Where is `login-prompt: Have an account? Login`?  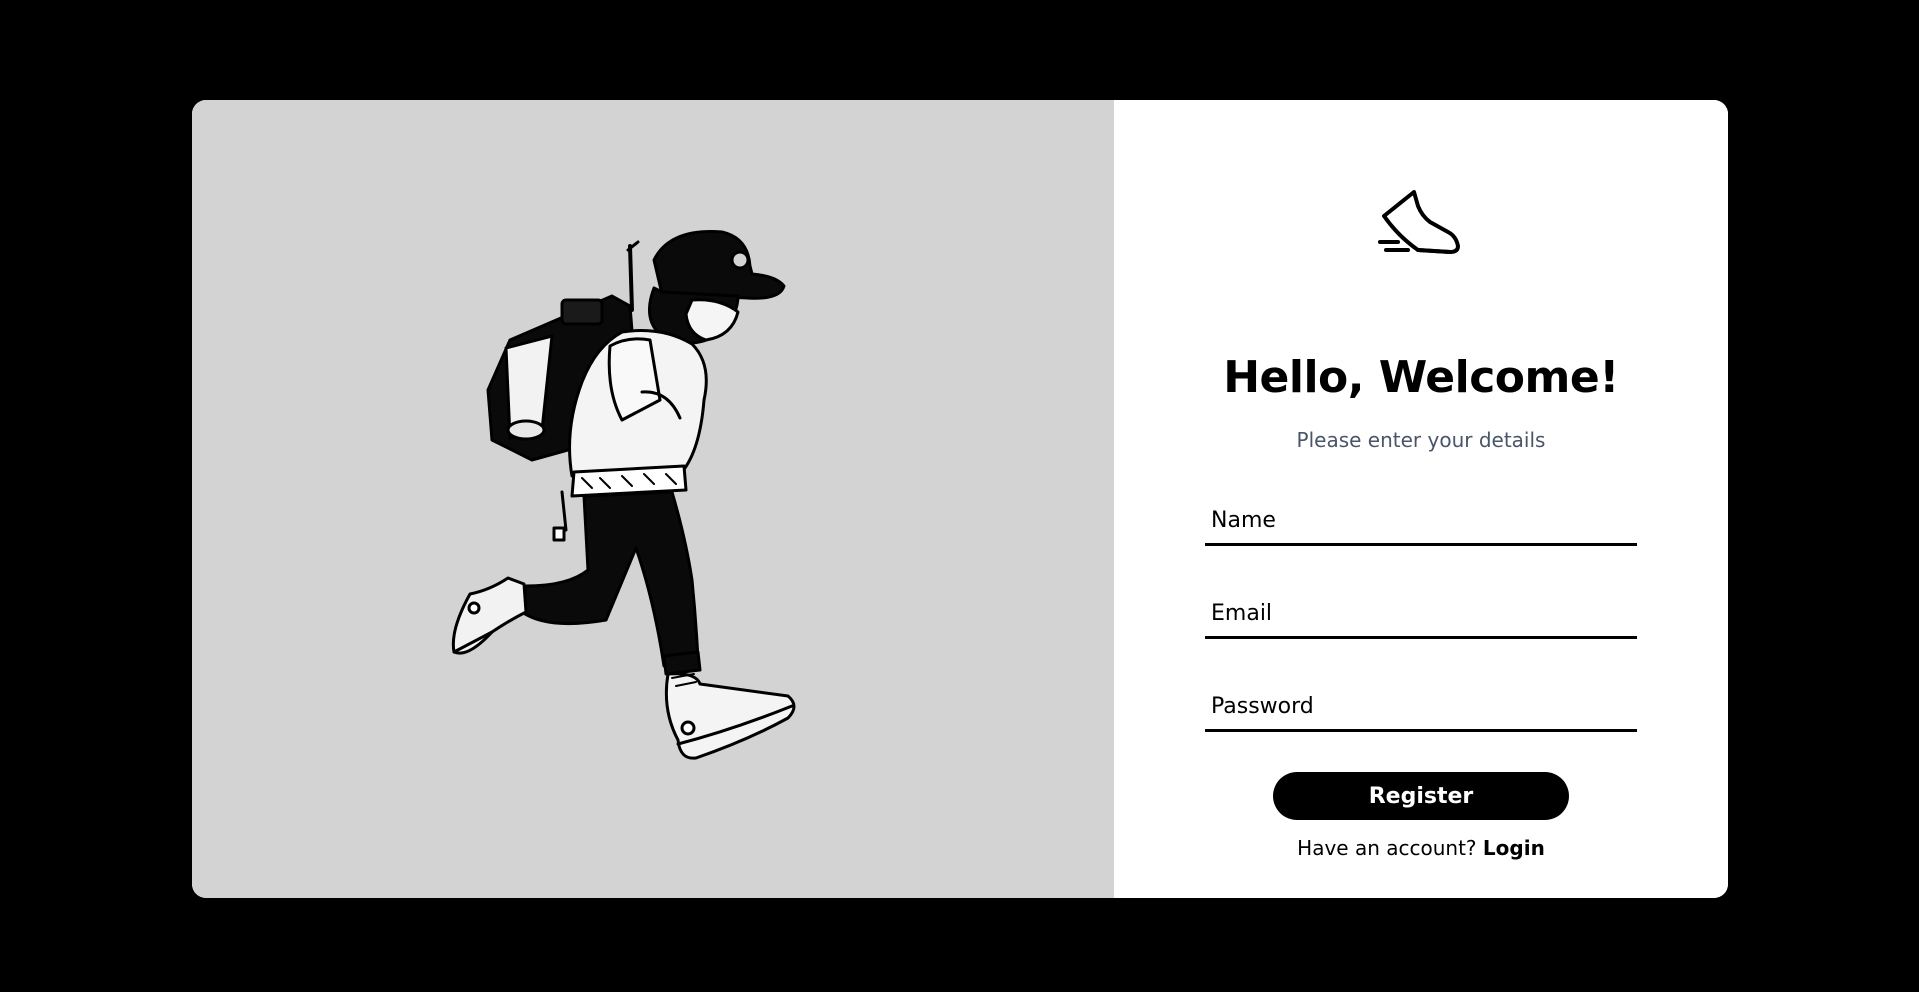
login-prompt: Have an account? Login is located at coordinates (1421, 848).